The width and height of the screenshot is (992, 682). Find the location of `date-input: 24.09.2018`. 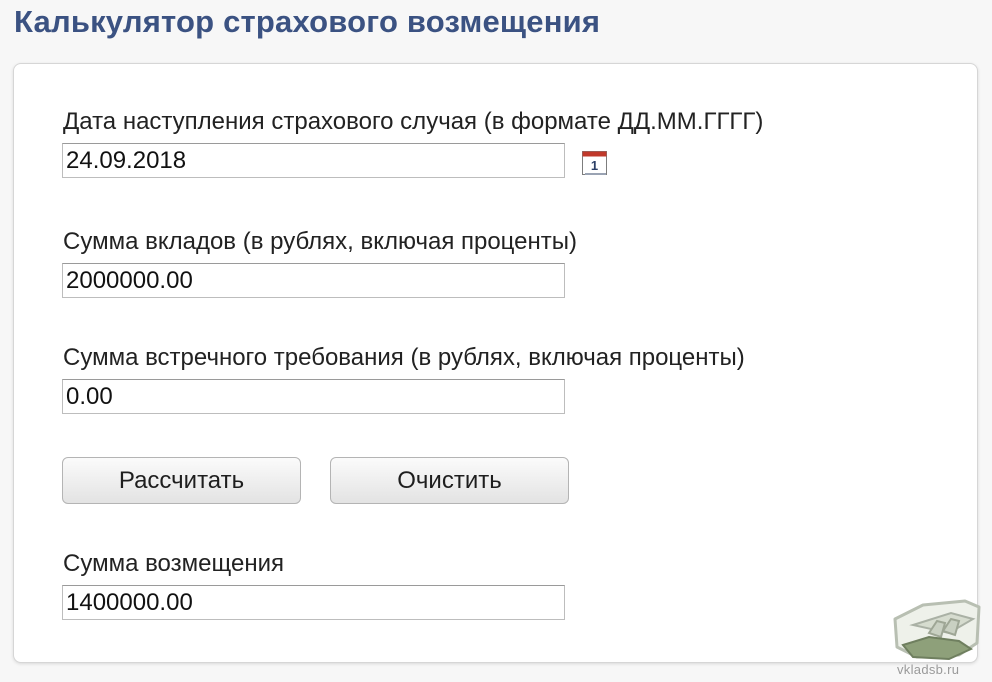

date-input: 24.09.2018 is located at coordinates (313, 160).